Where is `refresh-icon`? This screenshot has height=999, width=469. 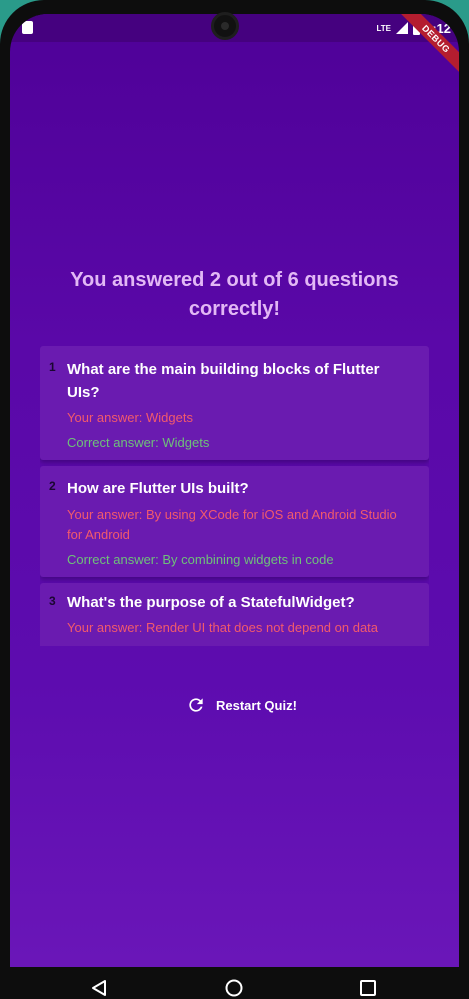
refresh-icon is located at coordinates (196, 705).